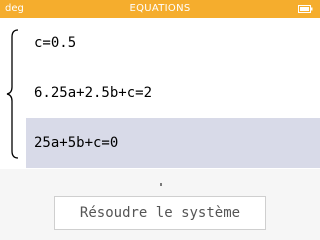 This screenshot has width=320, height=240. Describe the element at coordinates (160, 213) in the screenshot. I see `solve-system-button: Résoudre le système` at that location.